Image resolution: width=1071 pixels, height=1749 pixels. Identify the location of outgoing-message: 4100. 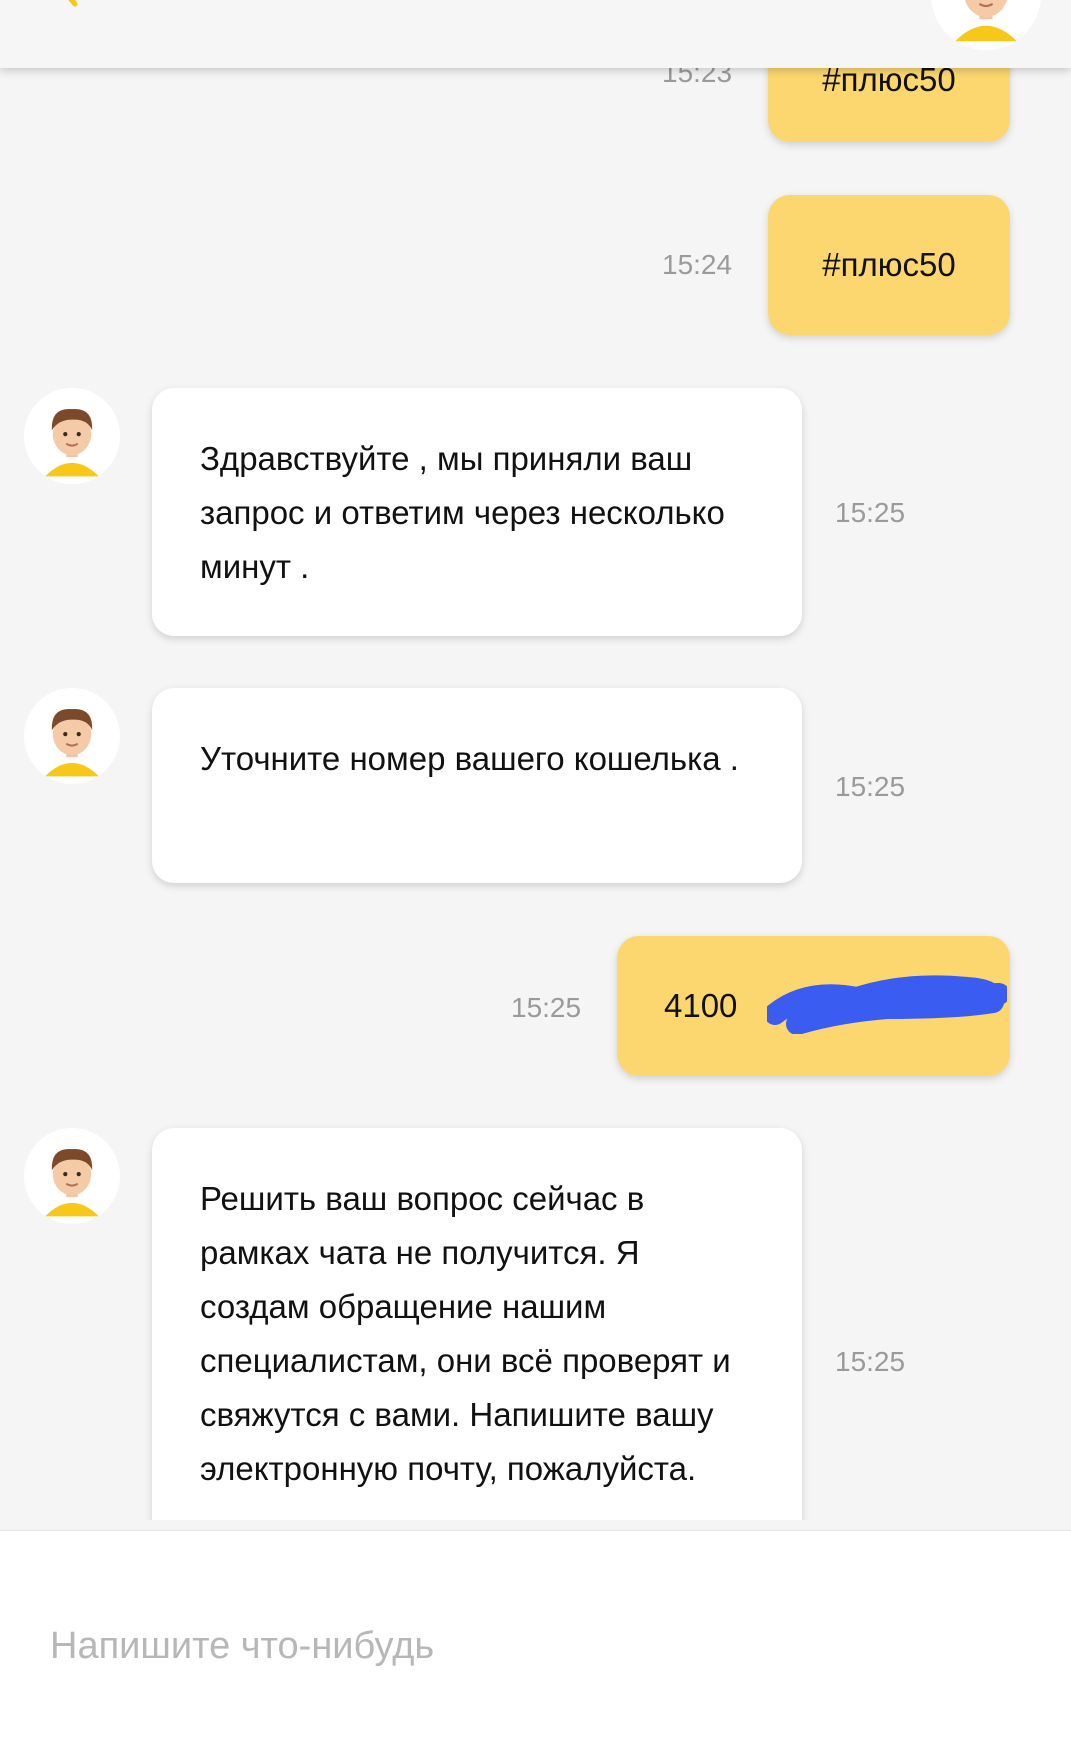
(813, 1006).